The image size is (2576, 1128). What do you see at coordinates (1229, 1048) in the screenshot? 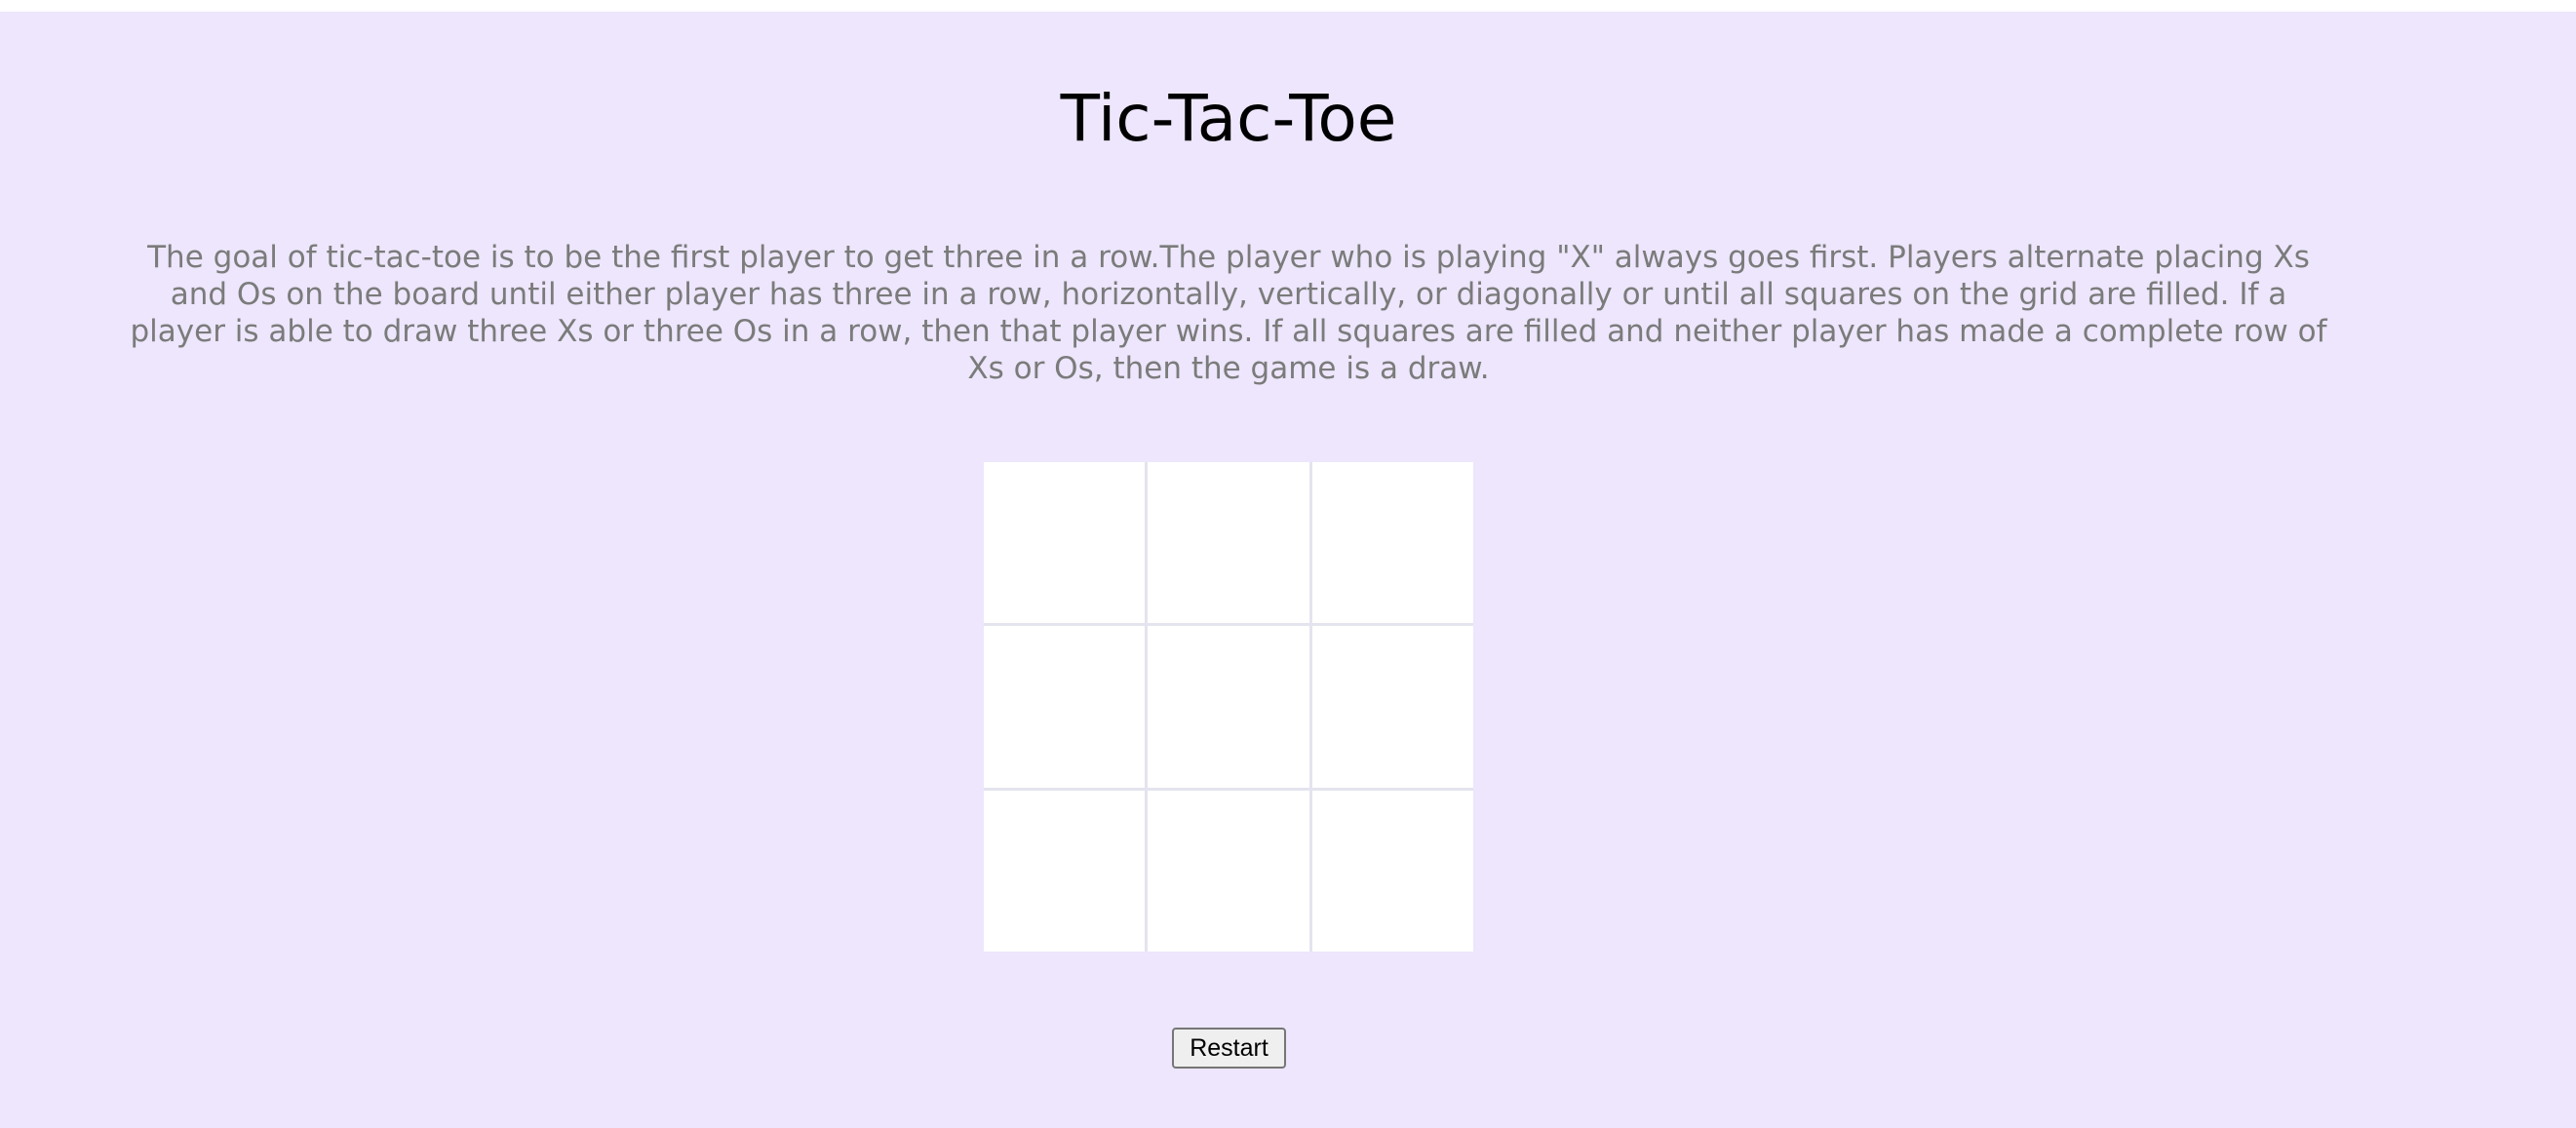
I see `restart-button: Restart` at bounding box center [1229, 1048].